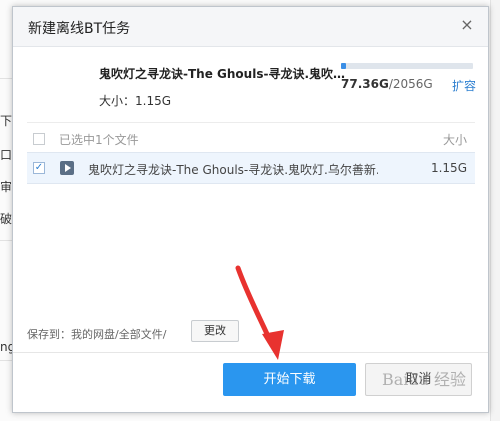 Image resolution: width=500 pixels, height=421 pixels. I want to click on task-size-label: 大小：, so click(117, 101).